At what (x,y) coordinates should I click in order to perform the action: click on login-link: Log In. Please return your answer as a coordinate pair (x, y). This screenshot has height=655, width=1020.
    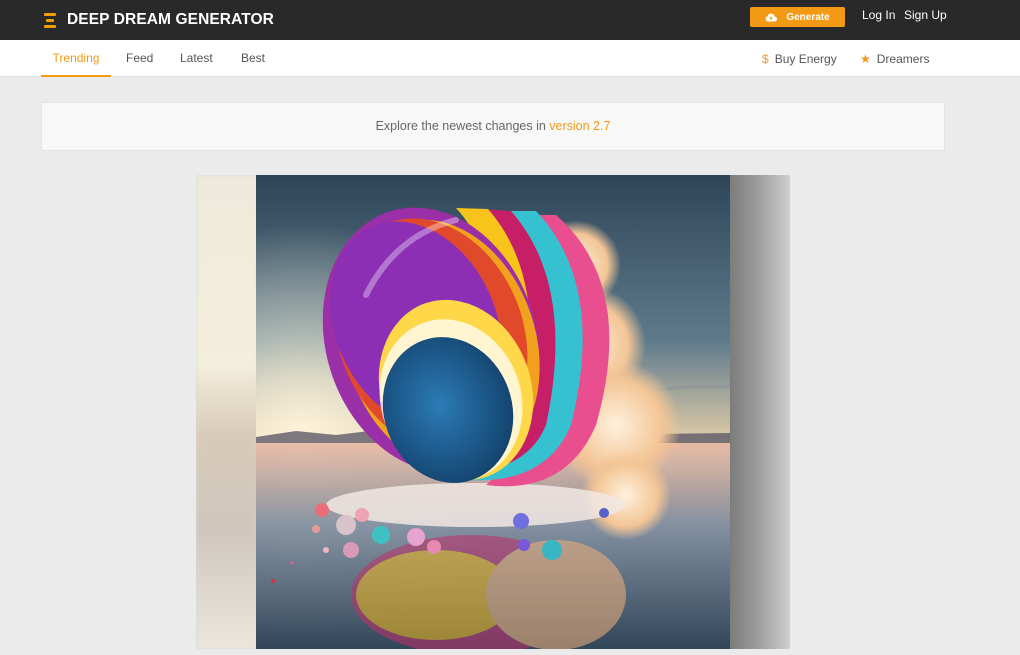
    Looking at the image, I should click on (878, 15).